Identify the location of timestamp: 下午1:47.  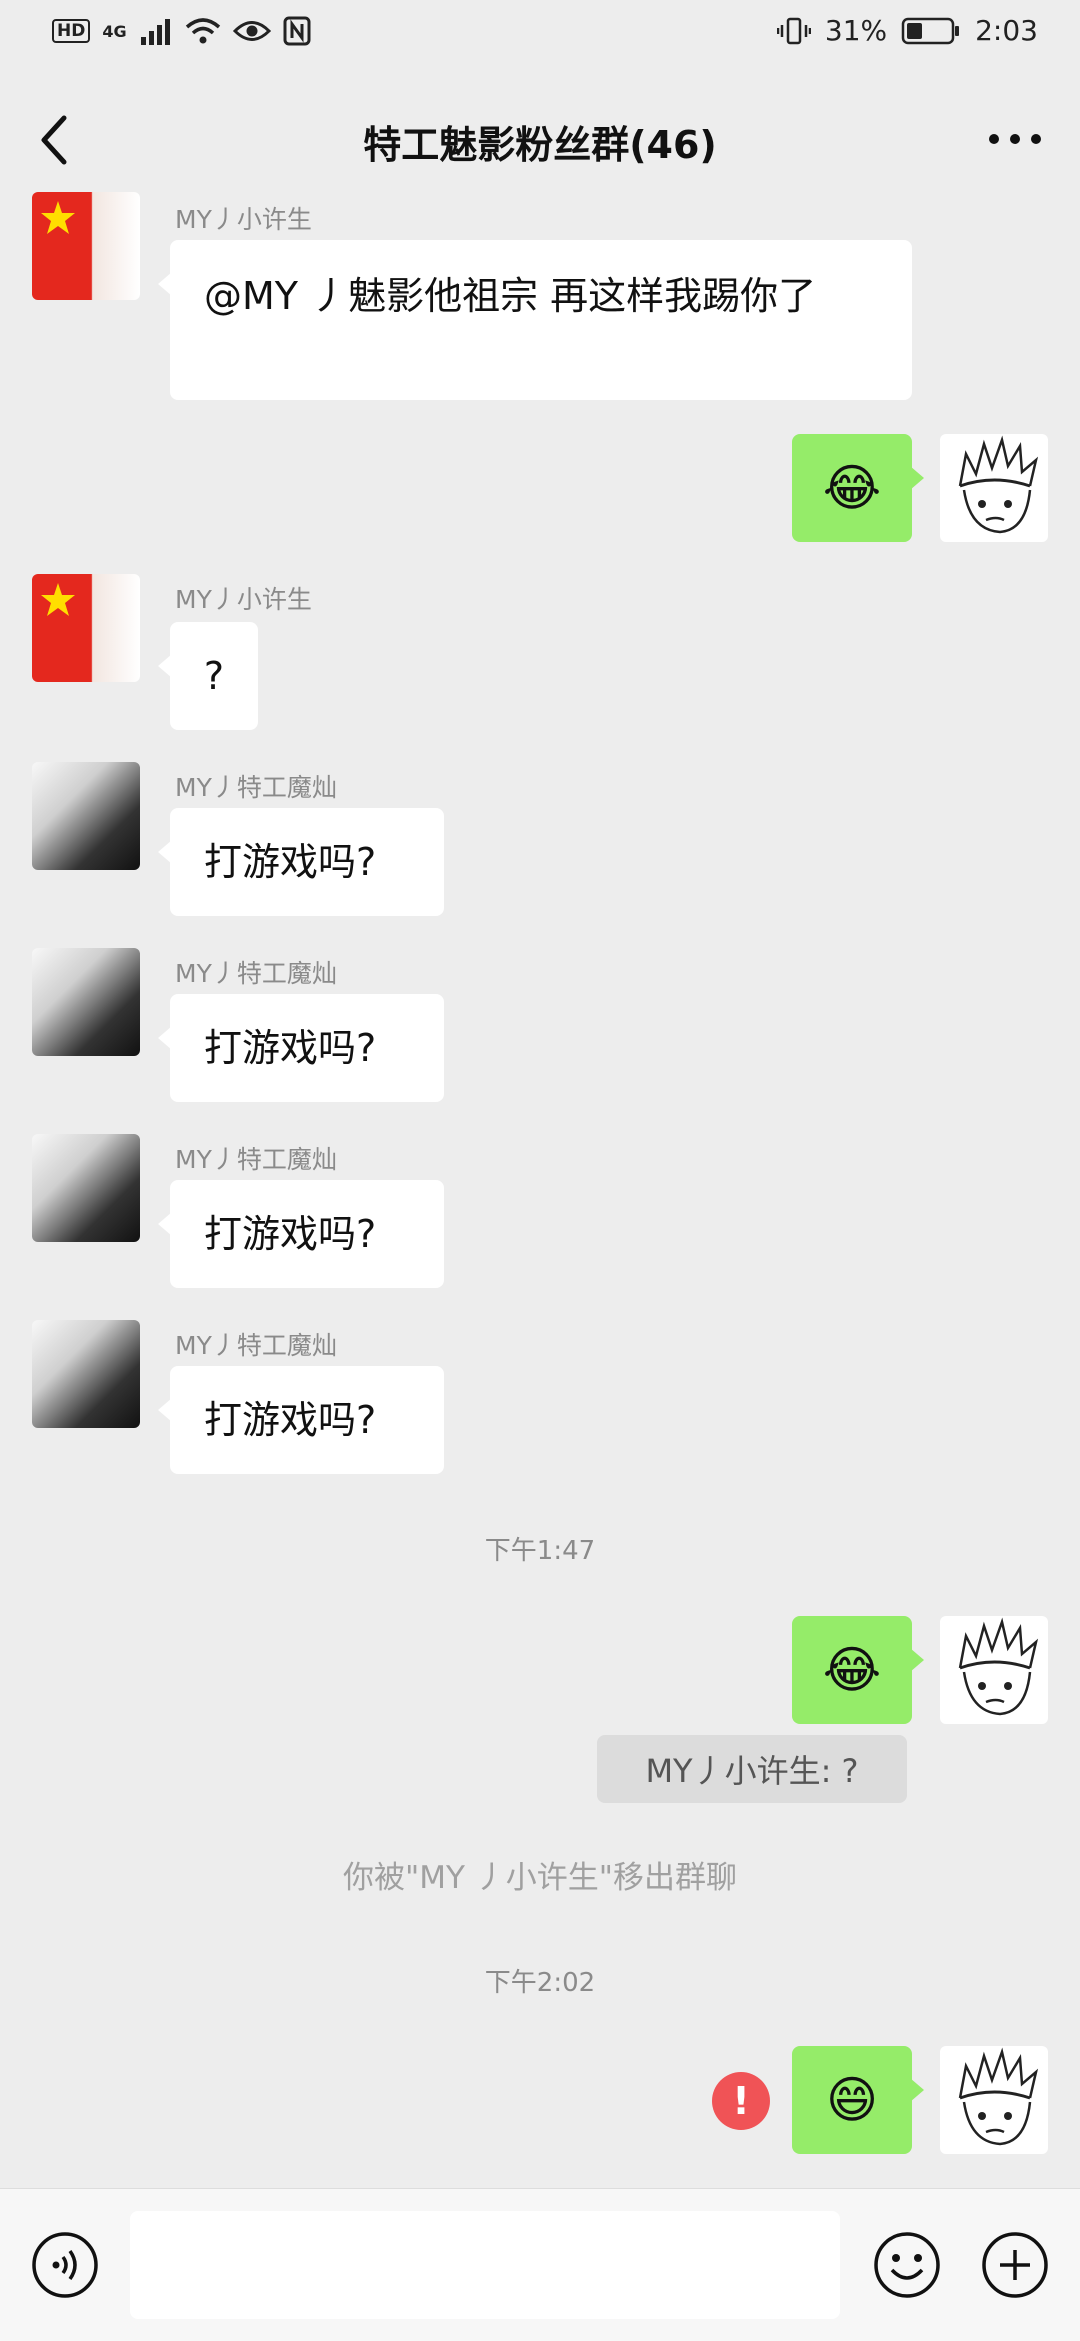
(540, 1551).